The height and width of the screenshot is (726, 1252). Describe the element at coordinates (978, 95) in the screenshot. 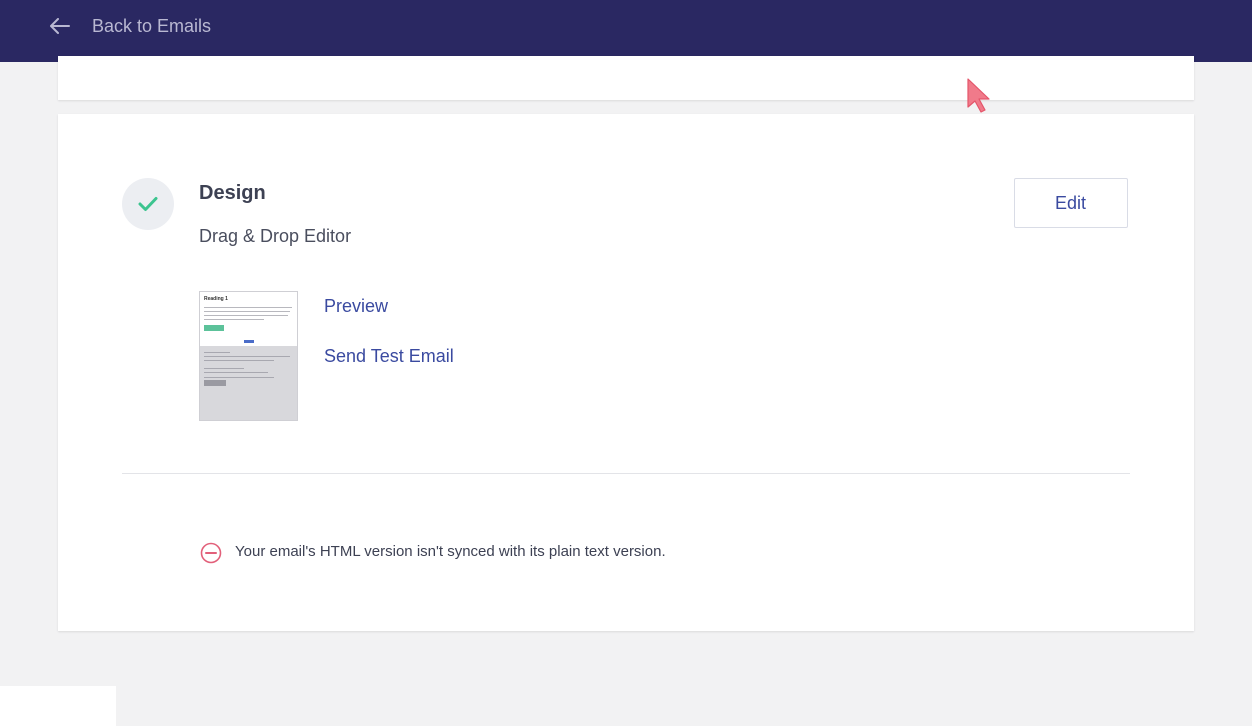

I see `mouse-cursor-icon` at that location.